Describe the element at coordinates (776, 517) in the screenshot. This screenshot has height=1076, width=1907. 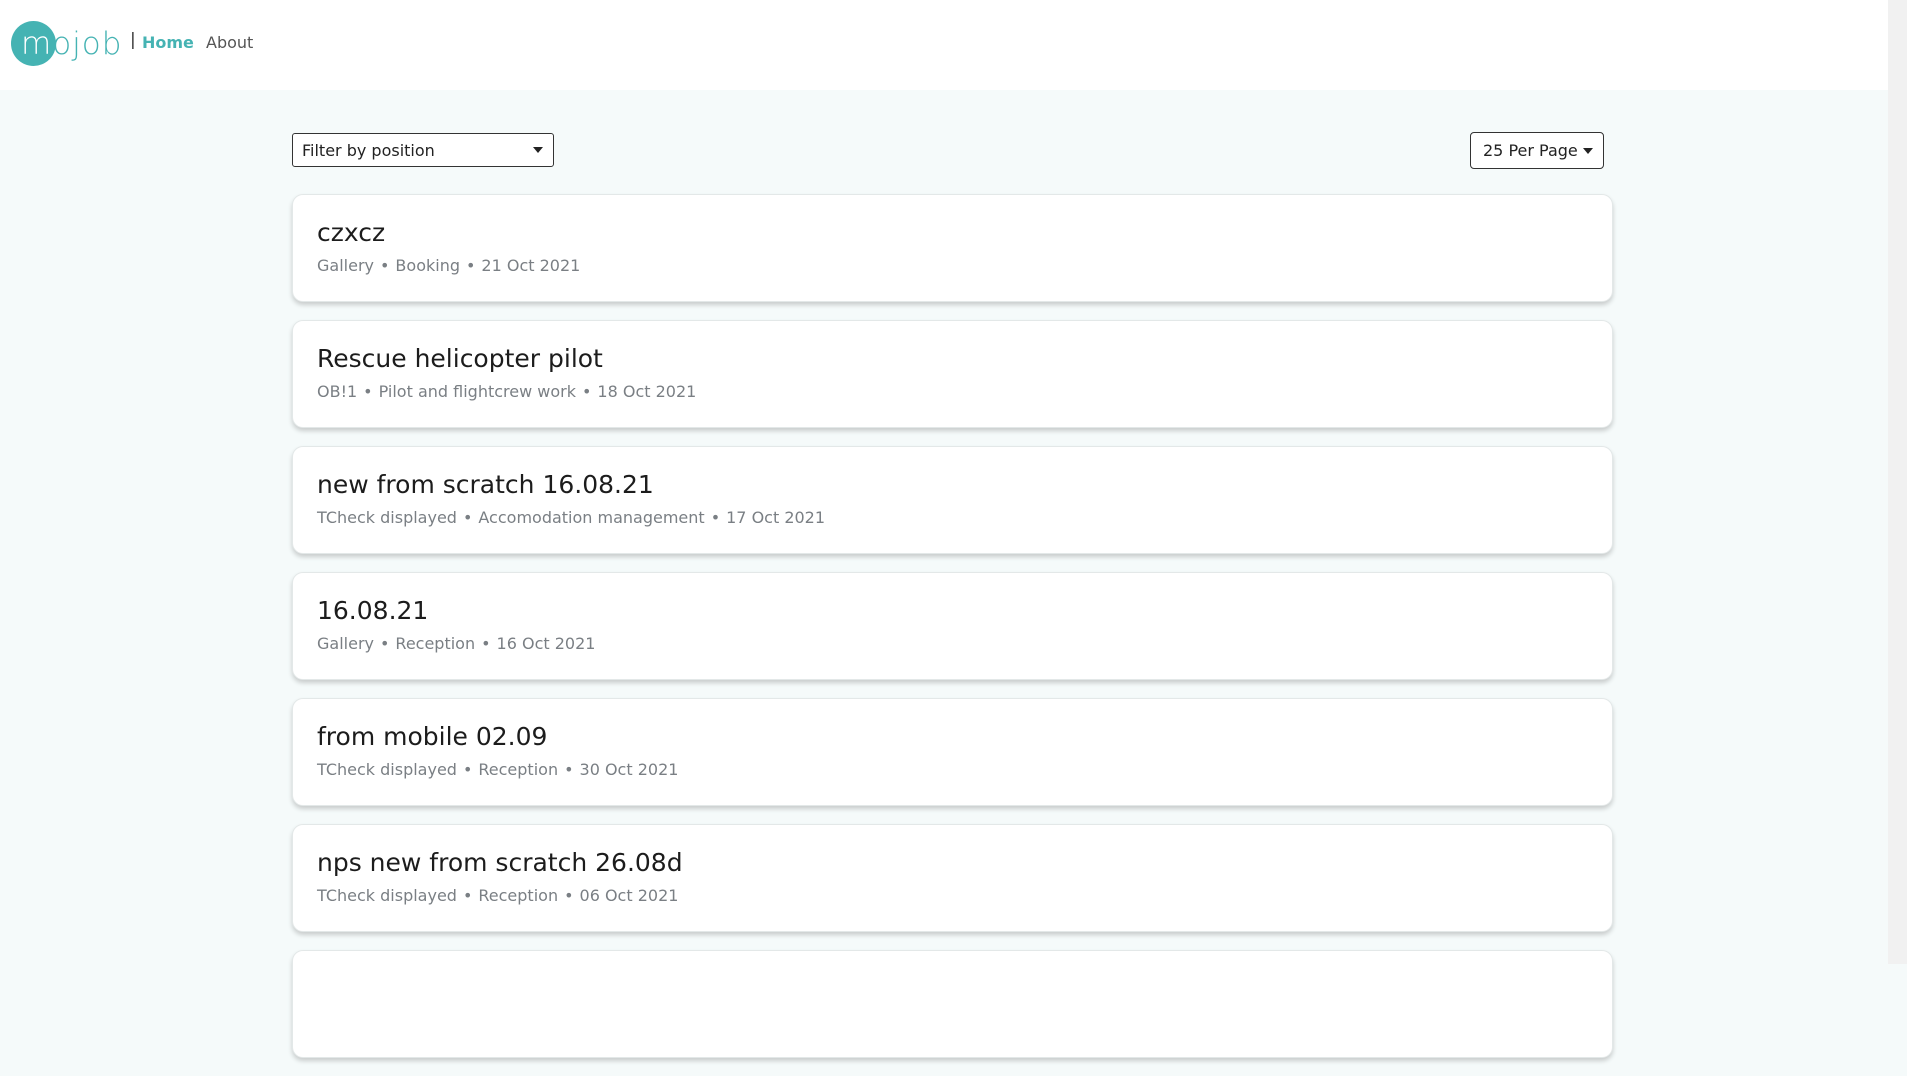
I see `job-date: 17 Oct 2021` at that location.